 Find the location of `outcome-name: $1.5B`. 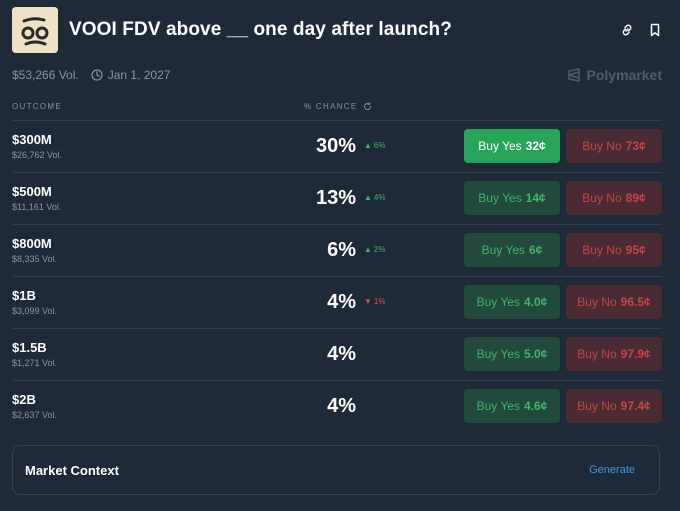

outcome-name: $1.5B is located at coordinates (29, 347).